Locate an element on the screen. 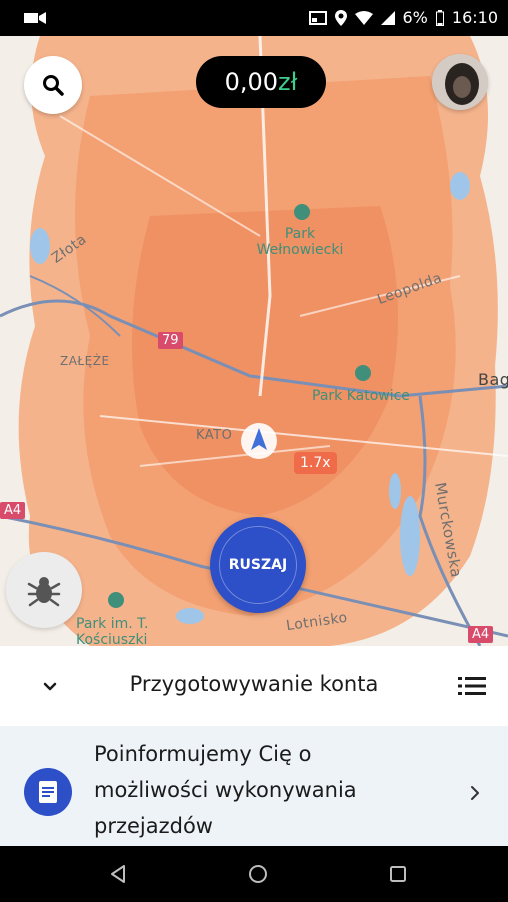 This screenshot has width=508, height=902. document-icon is located at coordinates (48, 792).